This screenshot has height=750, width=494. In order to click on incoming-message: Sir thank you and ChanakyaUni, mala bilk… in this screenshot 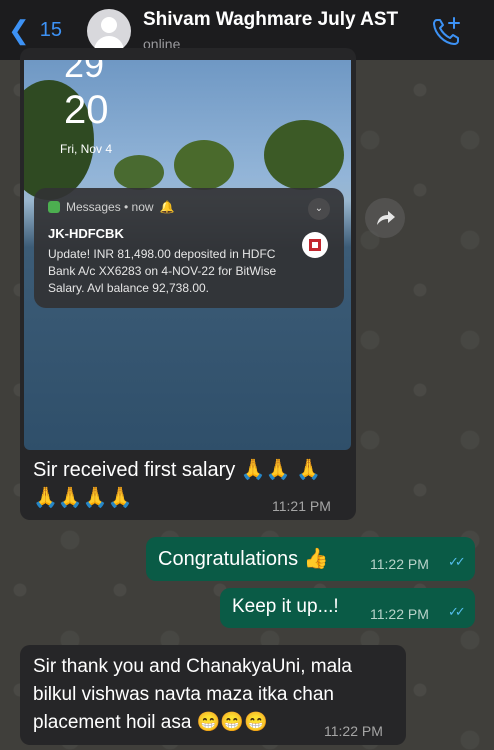, I will do `click(213, 695)`.